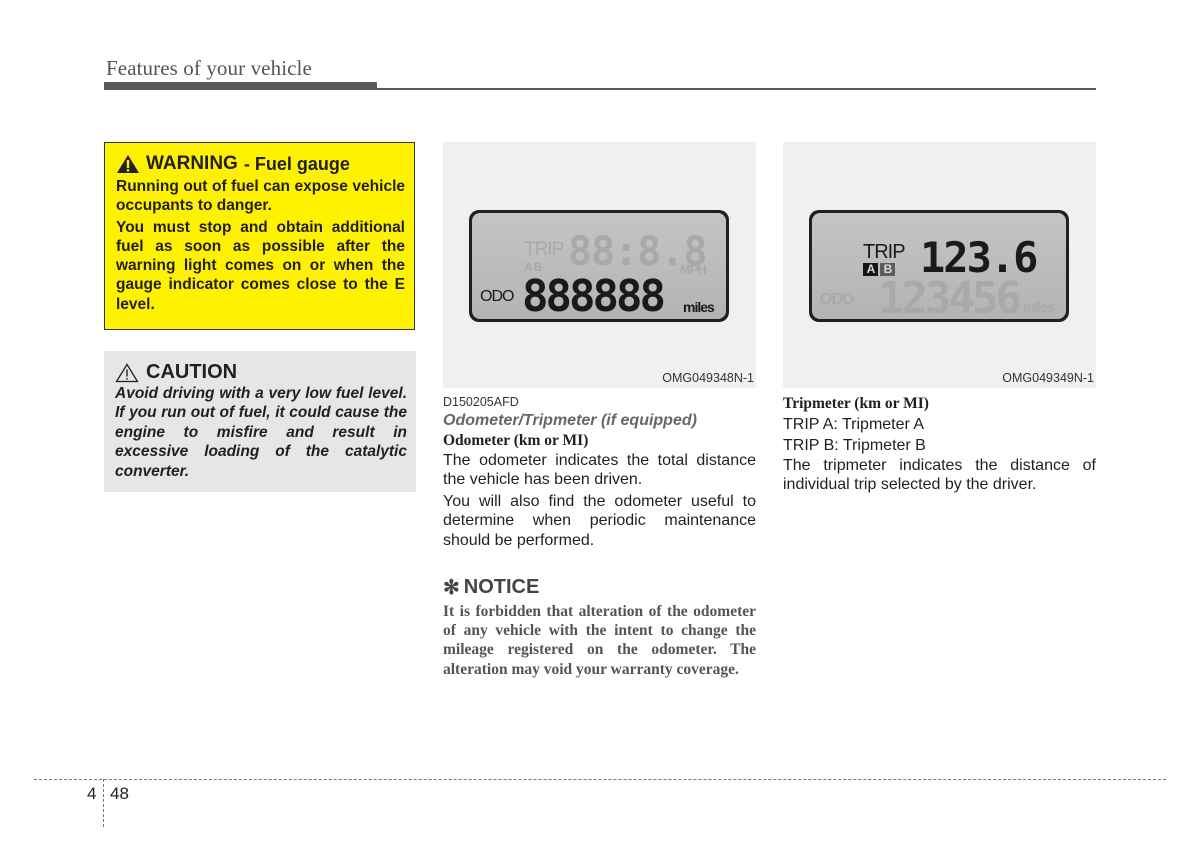  What do you see at coordinates (209, 68) in the screenshot?
I see `page-header-title: Features of your vehicle` at bounding box center [209, 68].